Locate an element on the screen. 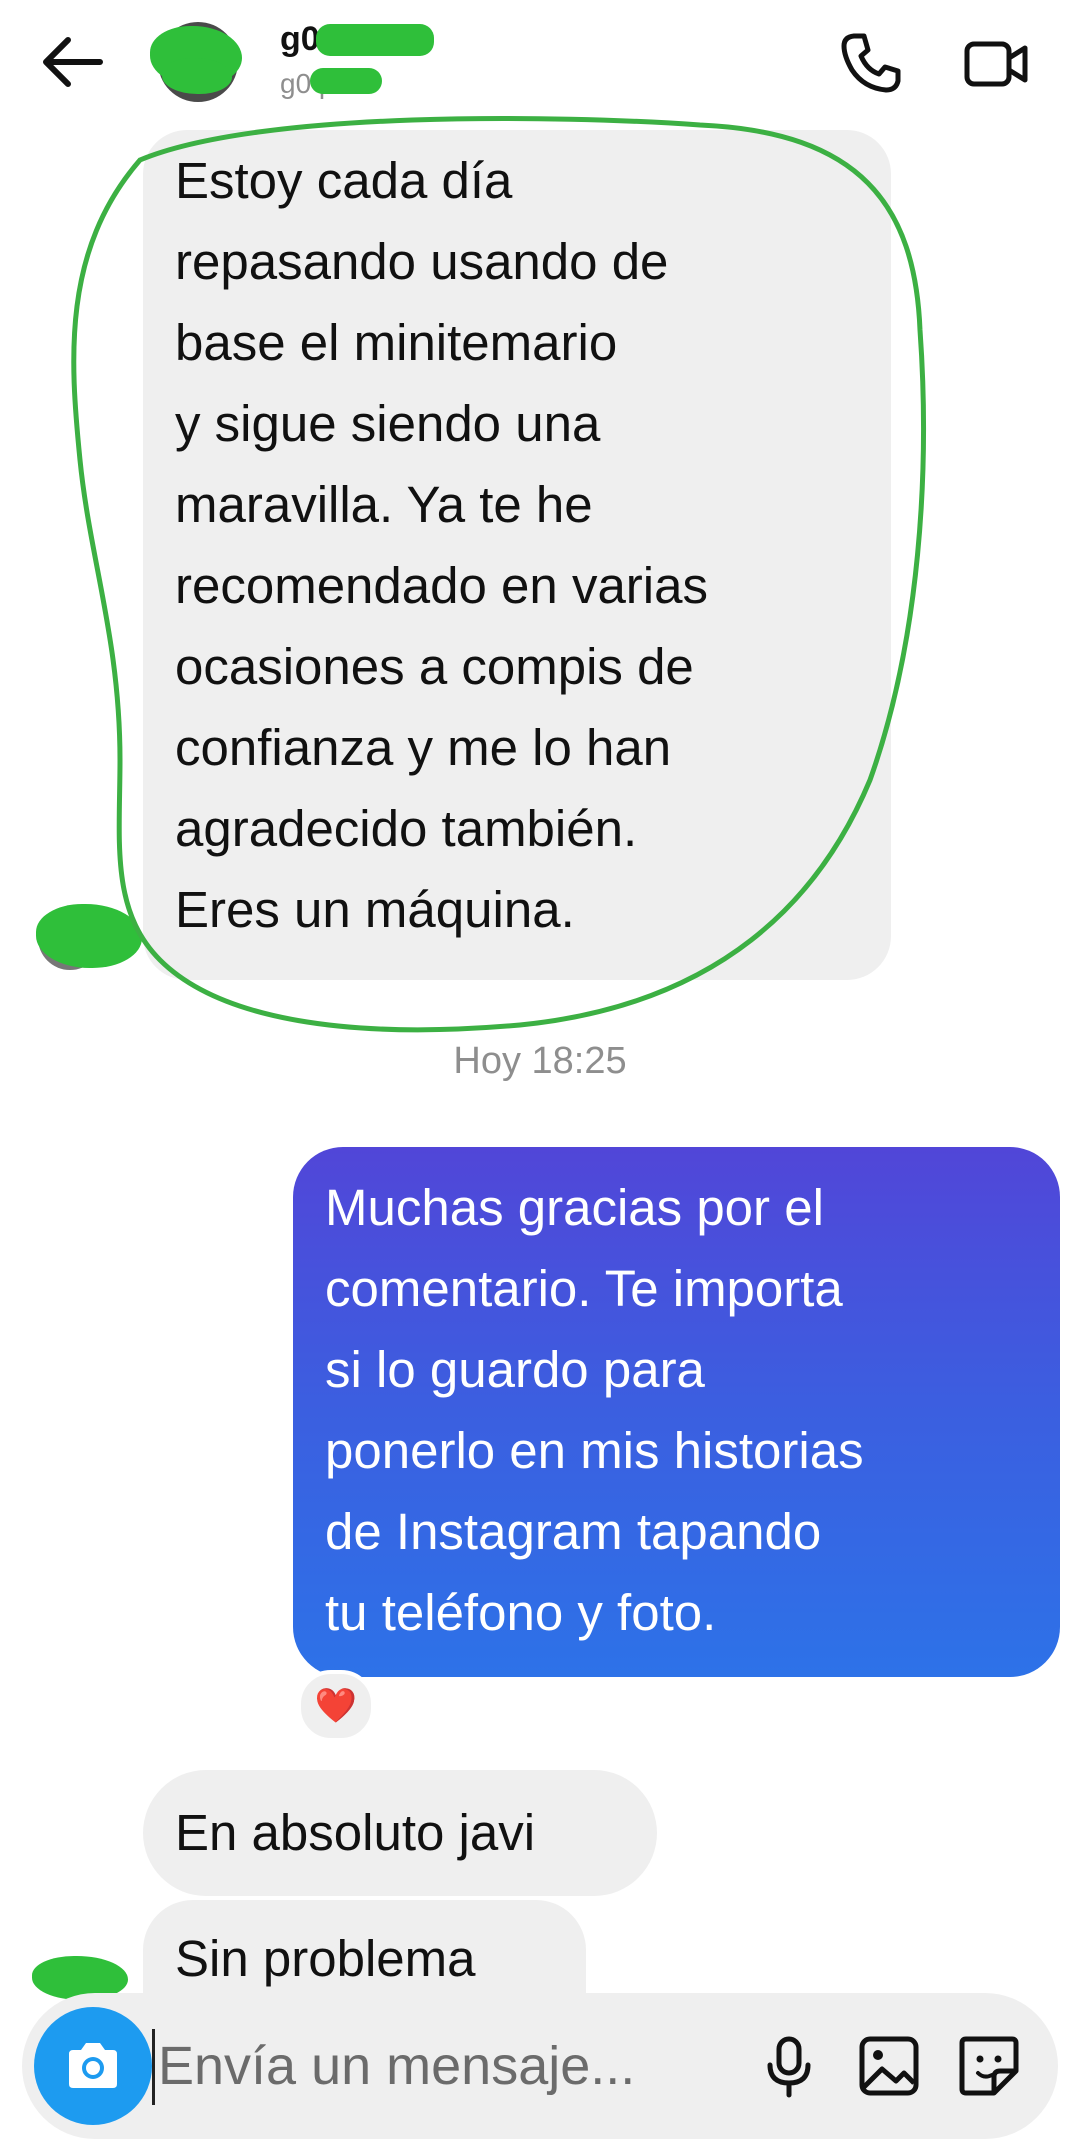 This screenshot has height=2153, width=1080. video-call-button is located at coordinates (997, 63).